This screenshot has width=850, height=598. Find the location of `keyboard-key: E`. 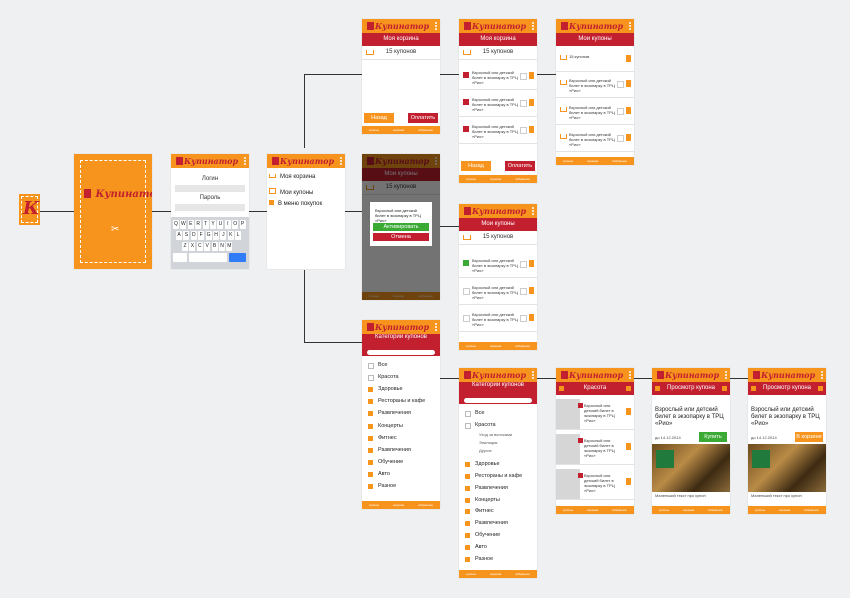

keyboard-key: E is located at coordinates (190, 224).